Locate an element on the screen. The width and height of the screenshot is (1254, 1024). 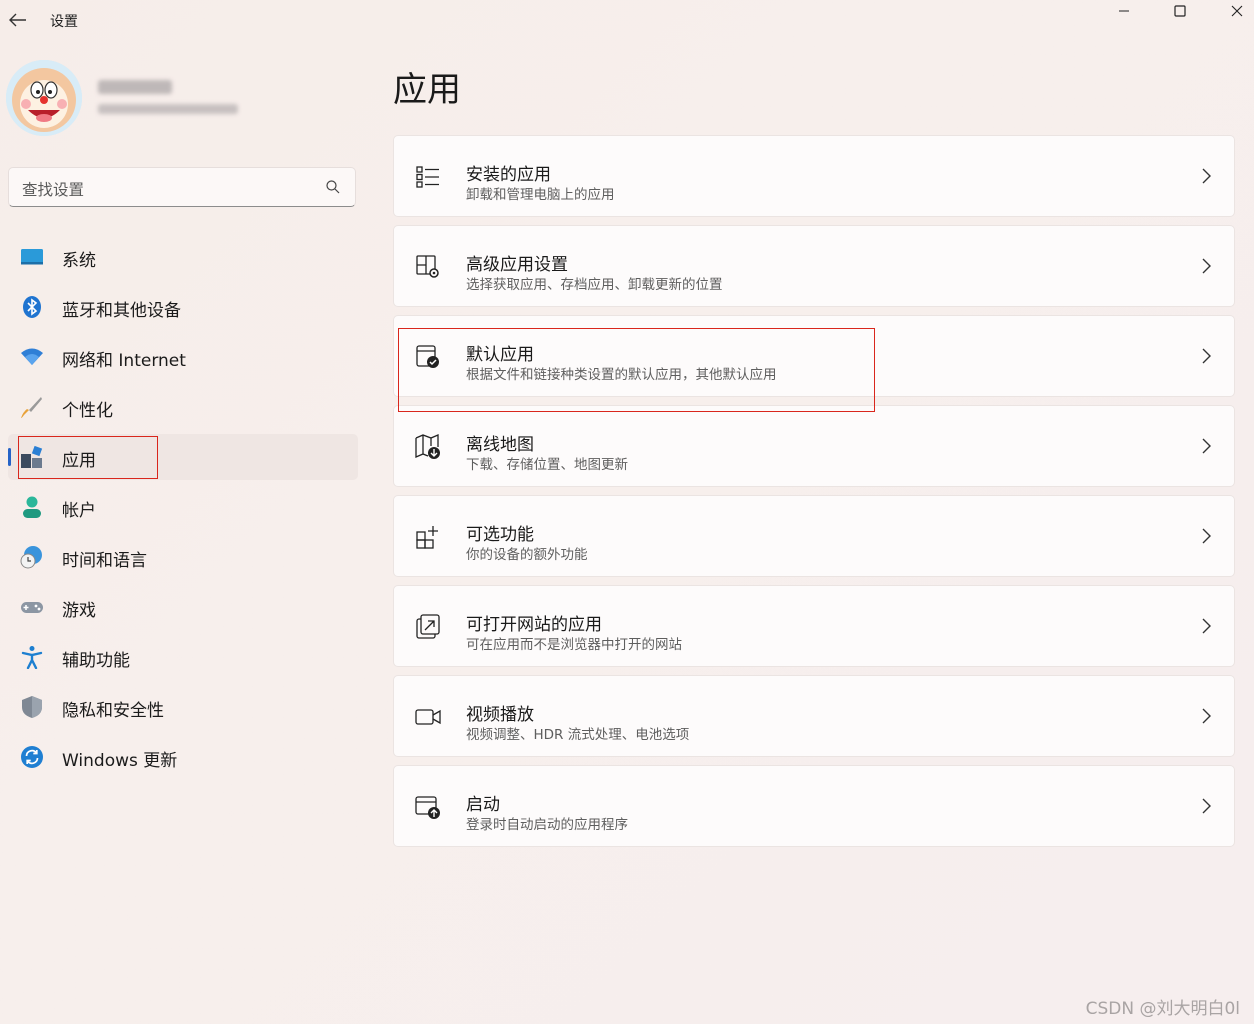
minimize-button is located at coordinates (1124, 11).